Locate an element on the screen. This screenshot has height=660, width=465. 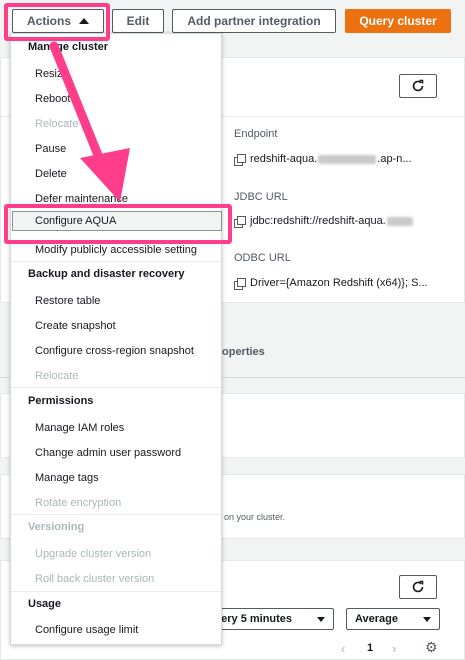
interval-label: very 5 minutes is located at coordinates (254, 619).